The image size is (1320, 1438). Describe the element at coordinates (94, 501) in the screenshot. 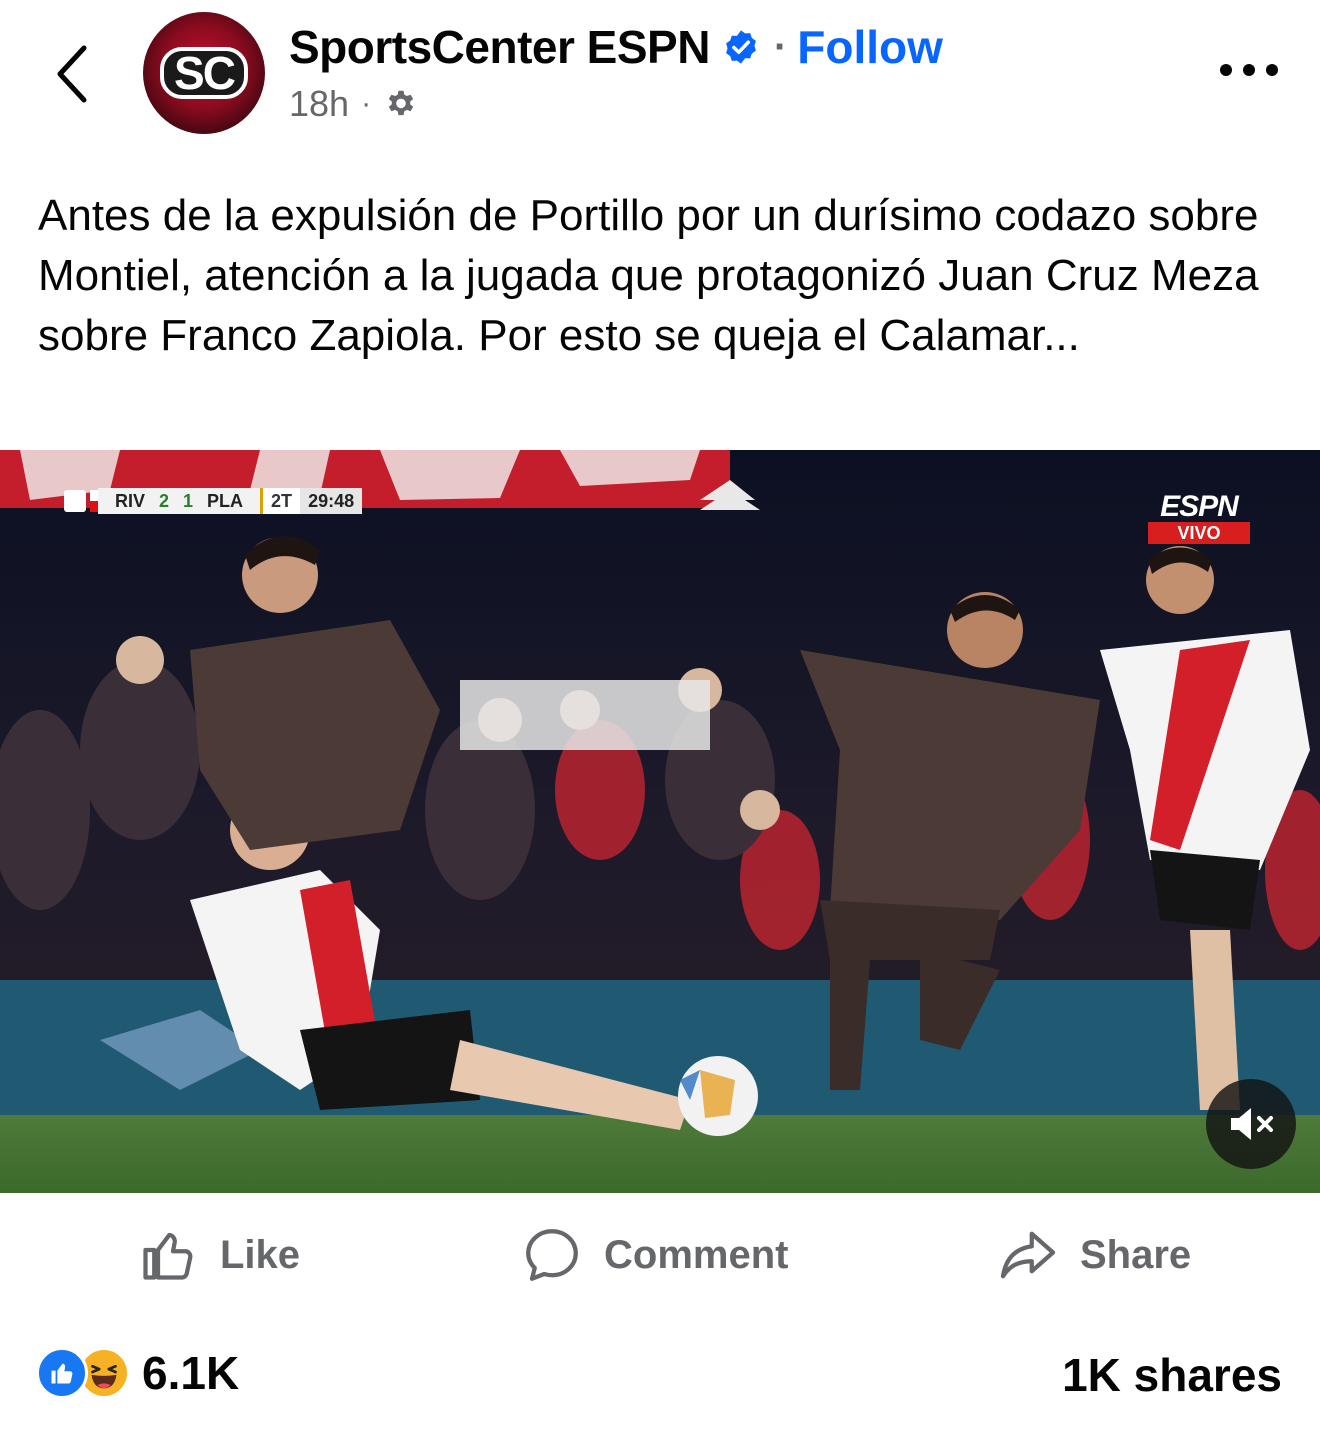

I see `home-team-flag-icon` at that location.